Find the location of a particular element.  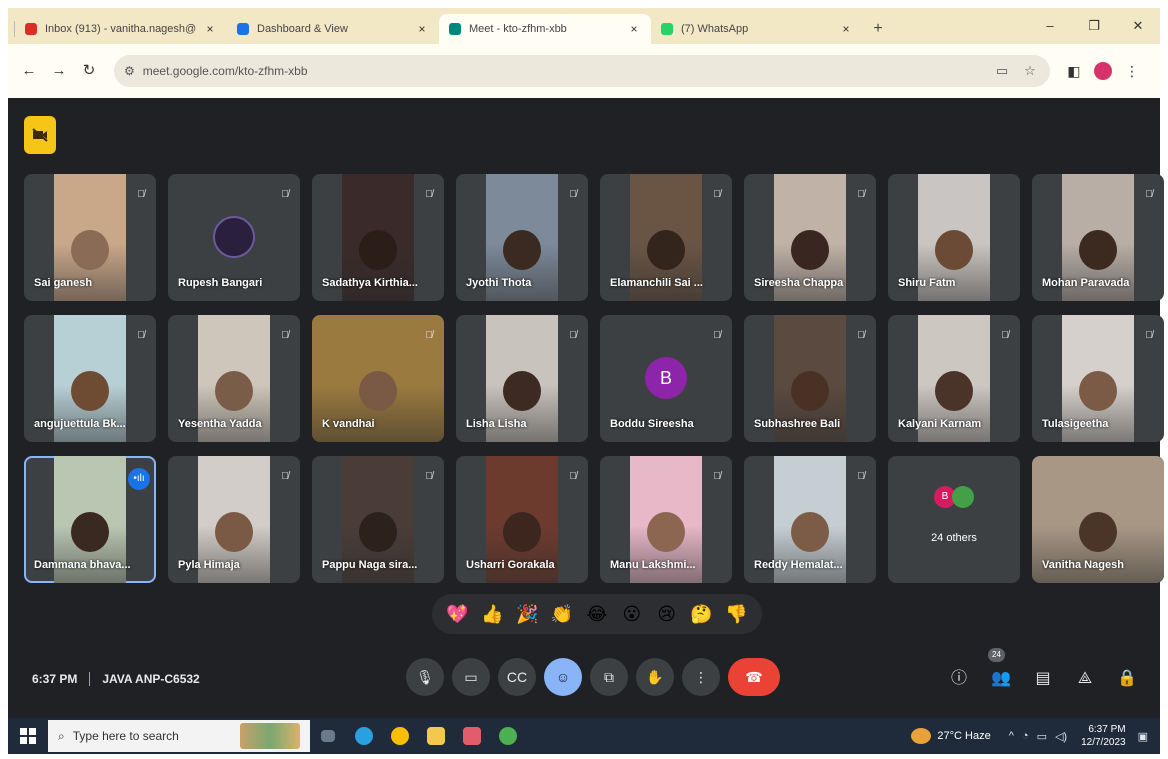

address-bar: ⚙ meet.google.com/kto-zfhm-xbb ▭ ☆ is located at coordinates (582, 71).